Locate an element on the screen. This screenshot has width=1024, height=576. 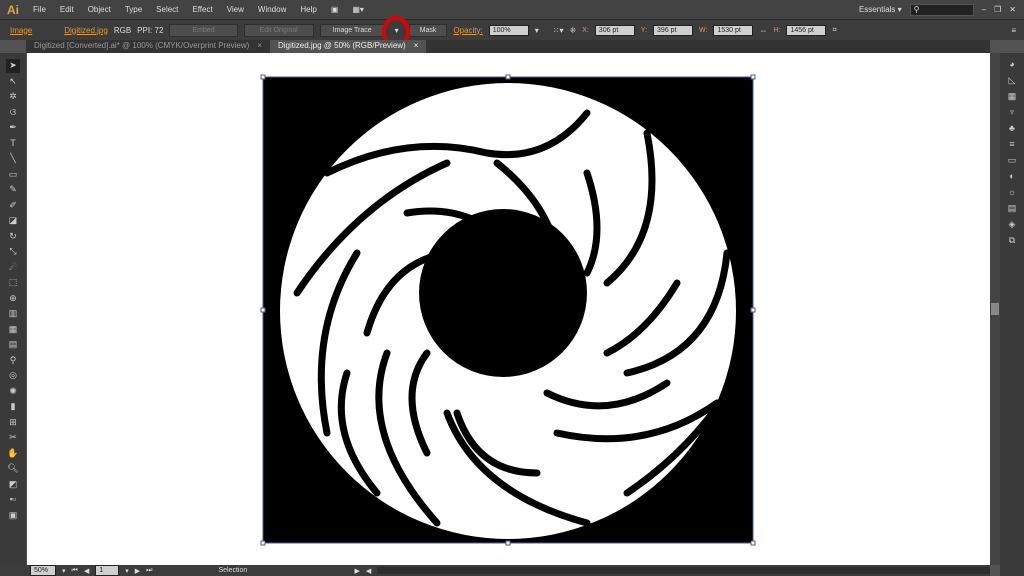
lasso-tool-icon: ଓ is located at coordinates (13, 113).